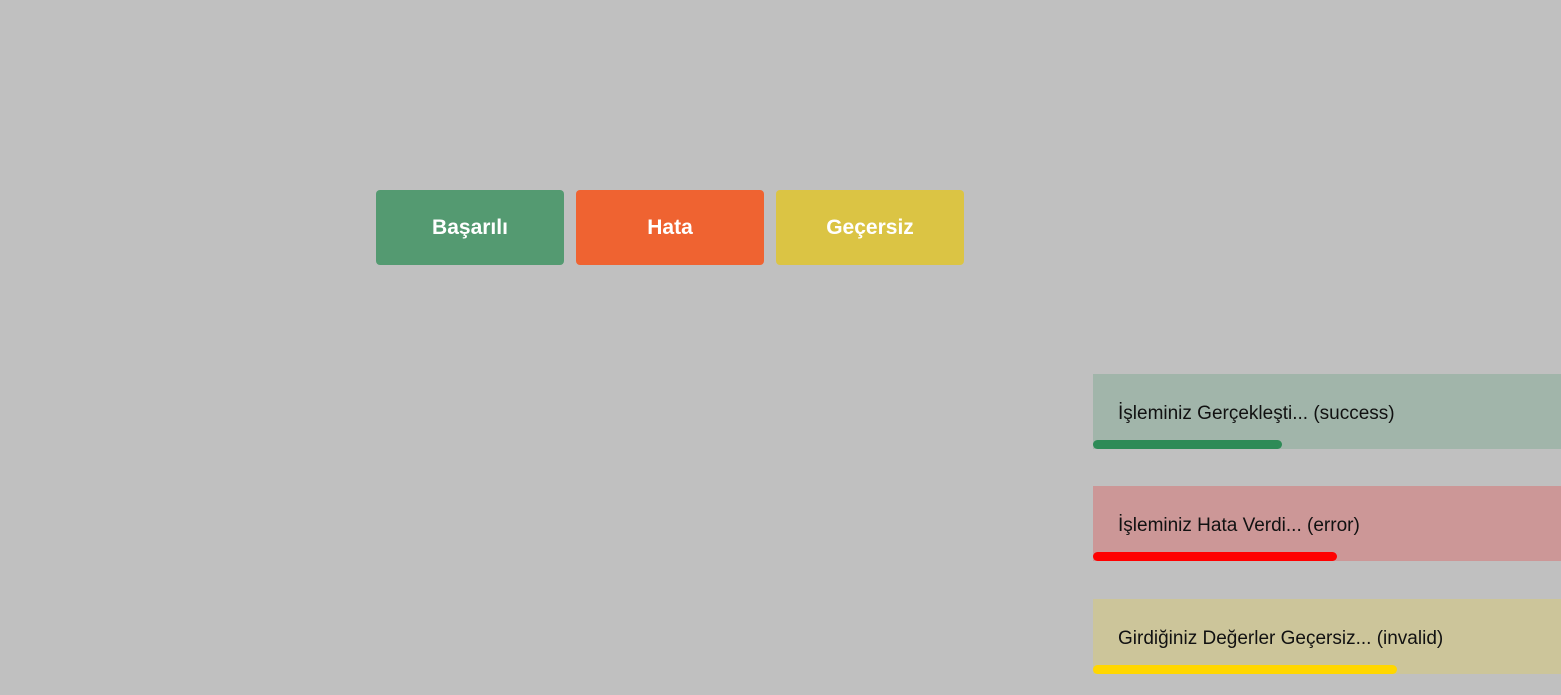 The height and width of the screenshot is (695, 1561). I want to click on error-toast: İşleminiz Hata Verdi... (error), so click(1327, 523).